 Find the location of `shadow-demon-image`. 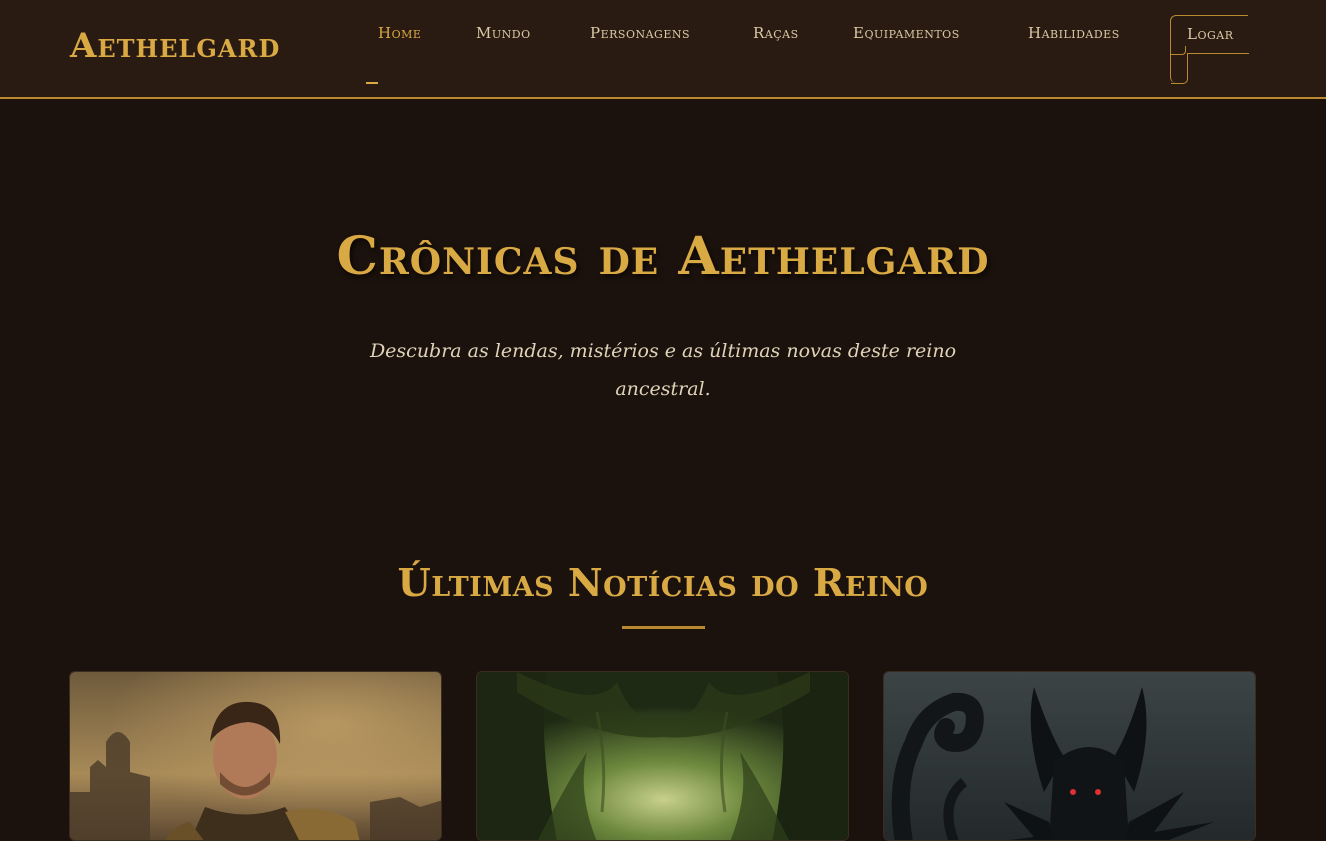

shadow-demon-image is located at coordinates (1069, 756).